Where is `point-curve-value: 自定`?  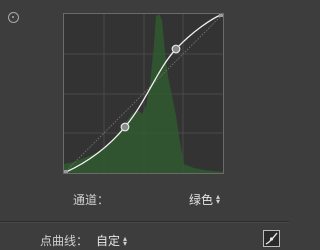
point-curve-value: 自定 is located at coordinates (108, 241).